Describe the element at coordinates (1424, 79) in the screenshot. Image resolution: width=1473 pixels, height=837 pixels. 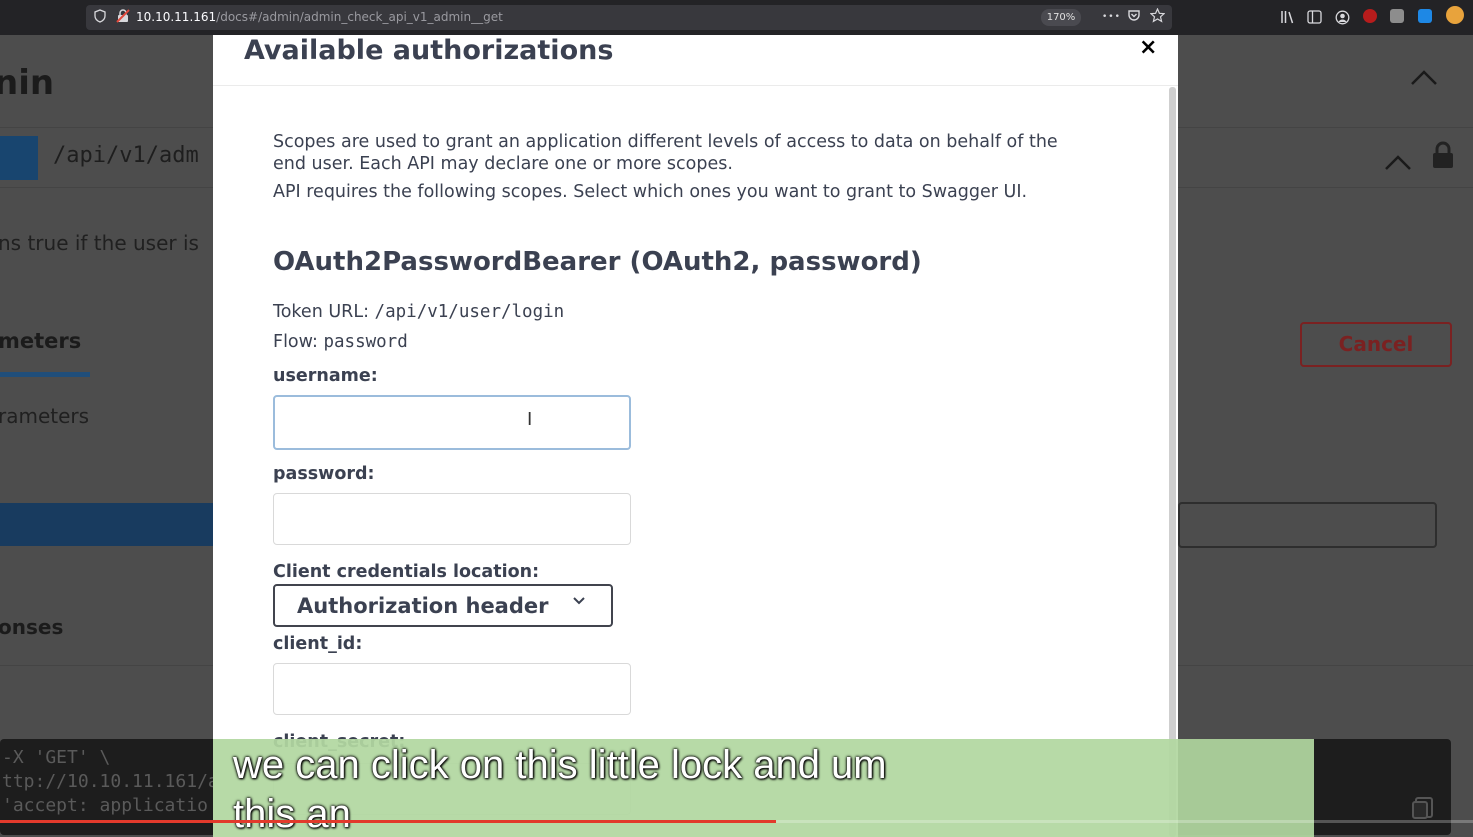
I see `collapse-section-icon` at that location.